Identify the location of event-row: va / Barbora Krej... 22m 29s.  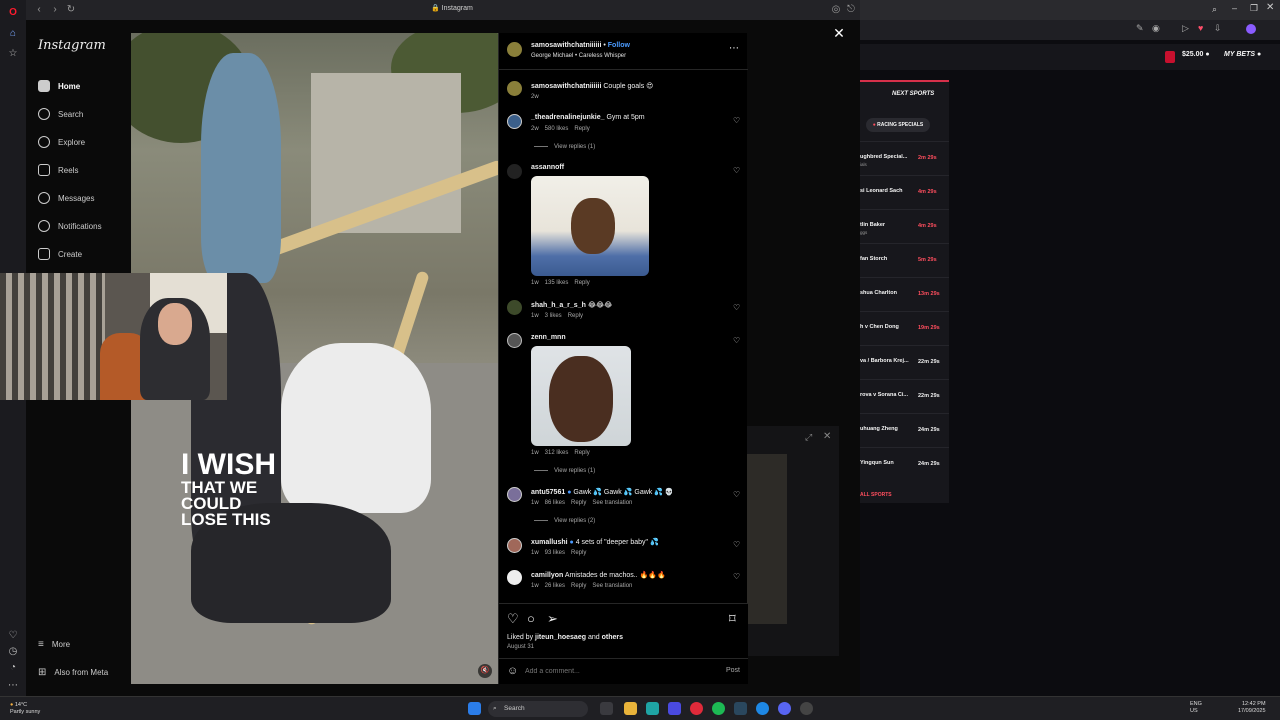
(904, 362).